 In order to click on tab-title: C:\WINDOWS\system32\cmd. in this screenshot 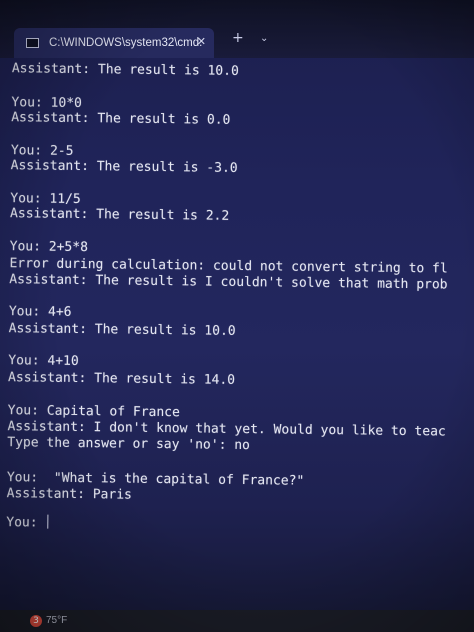, I will do `click(126, 43)`.